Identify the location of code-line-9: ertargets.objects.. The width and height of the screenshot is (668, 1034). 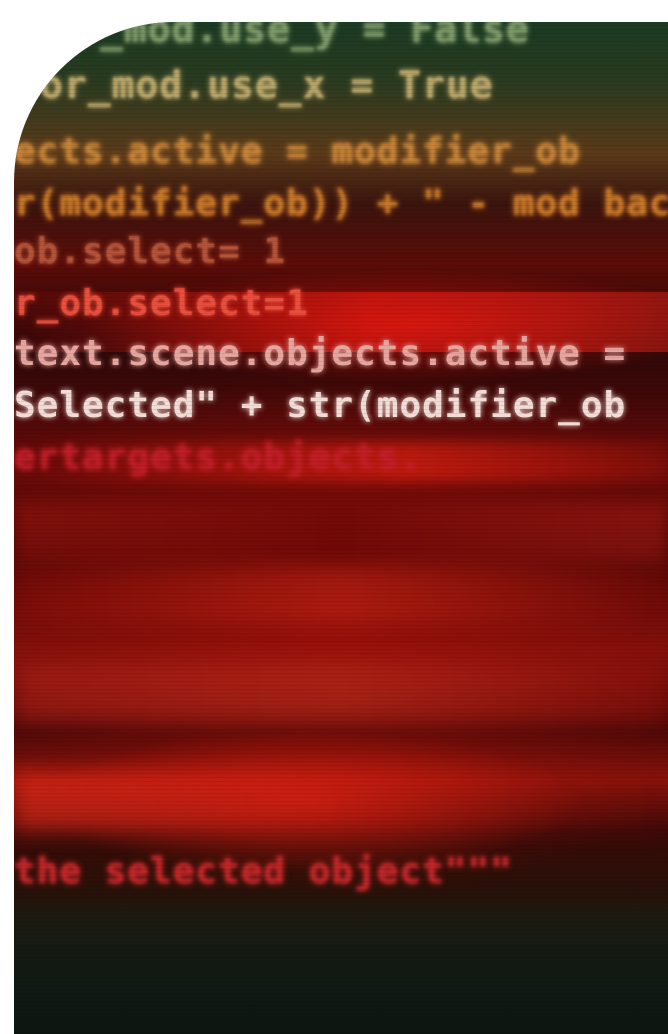
(229, 457).